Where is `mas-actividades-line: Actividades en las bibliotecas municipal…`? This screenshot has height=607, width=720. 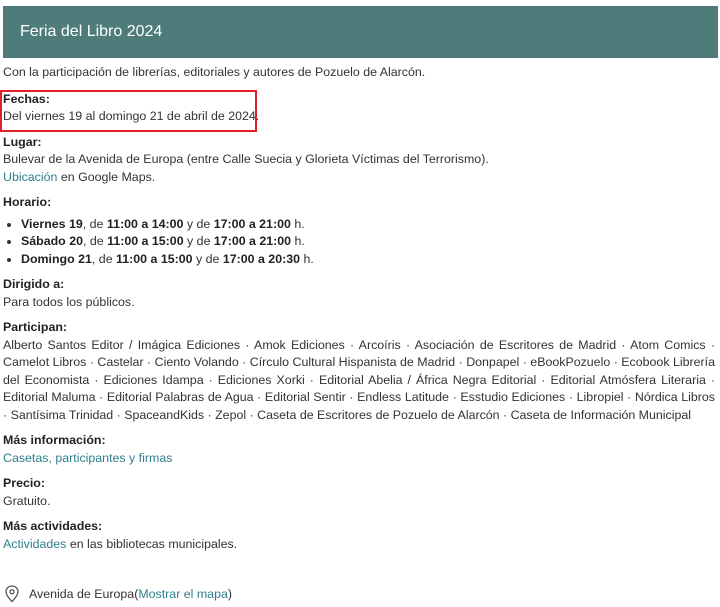
mas-actividades-line: Actividades en las bibliotecas municipal… is located at coordinates (359, 545).